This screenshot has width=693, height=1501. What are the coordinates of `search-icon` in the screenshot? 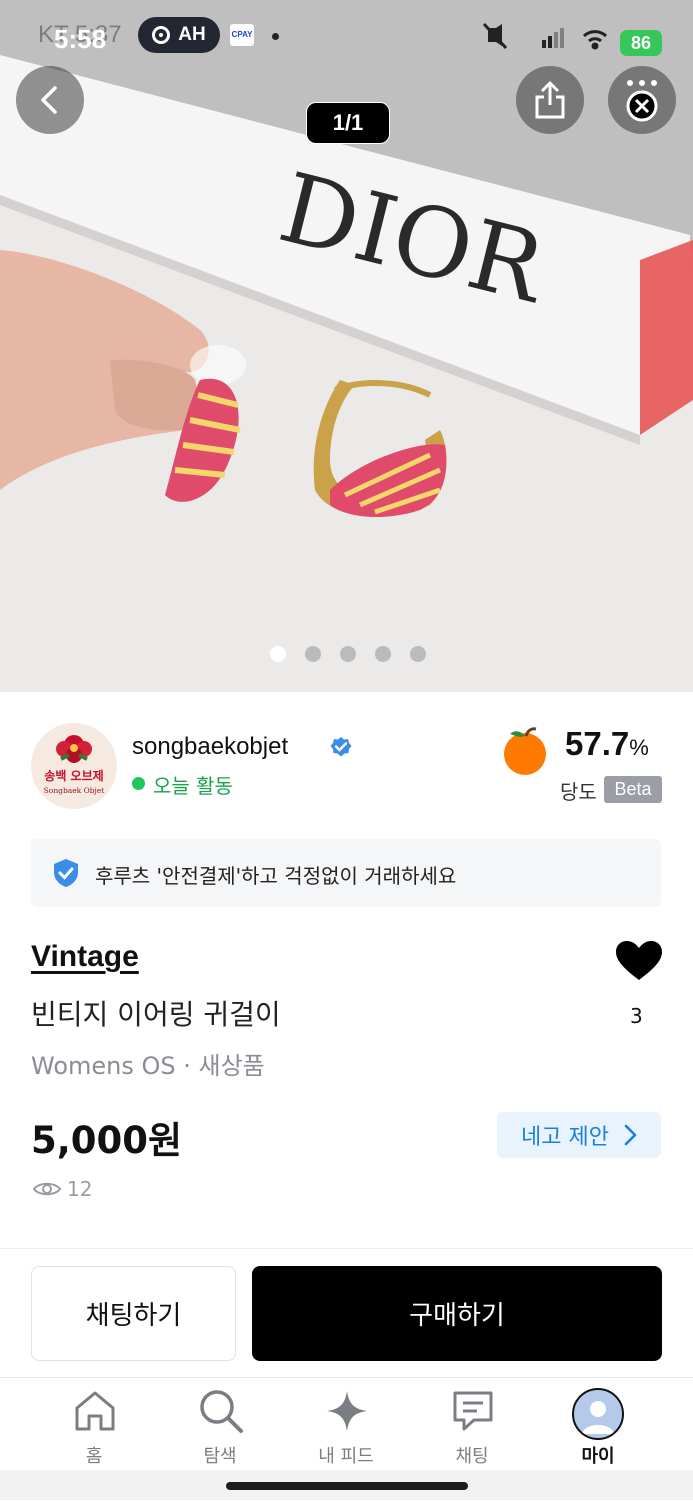 It's located at (221, 1411).